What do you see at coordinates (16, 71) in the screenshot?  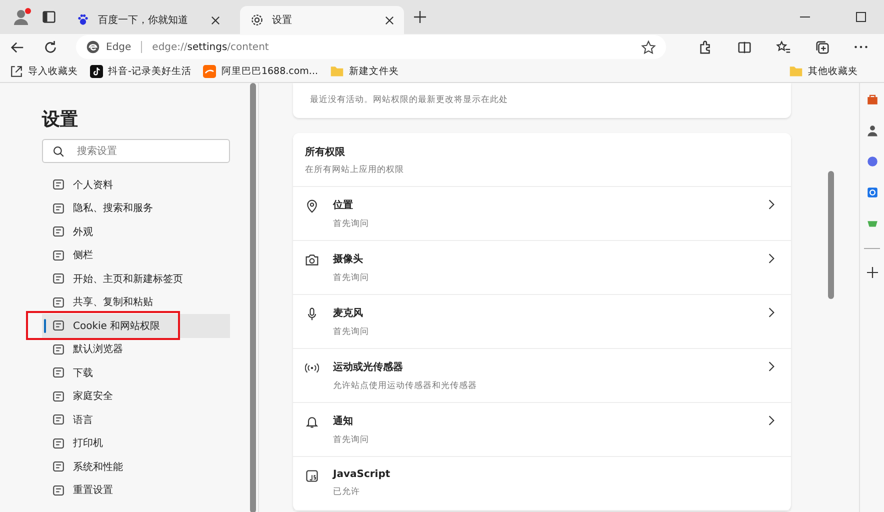 I see `import-icon` at bounding box center [16, 71].